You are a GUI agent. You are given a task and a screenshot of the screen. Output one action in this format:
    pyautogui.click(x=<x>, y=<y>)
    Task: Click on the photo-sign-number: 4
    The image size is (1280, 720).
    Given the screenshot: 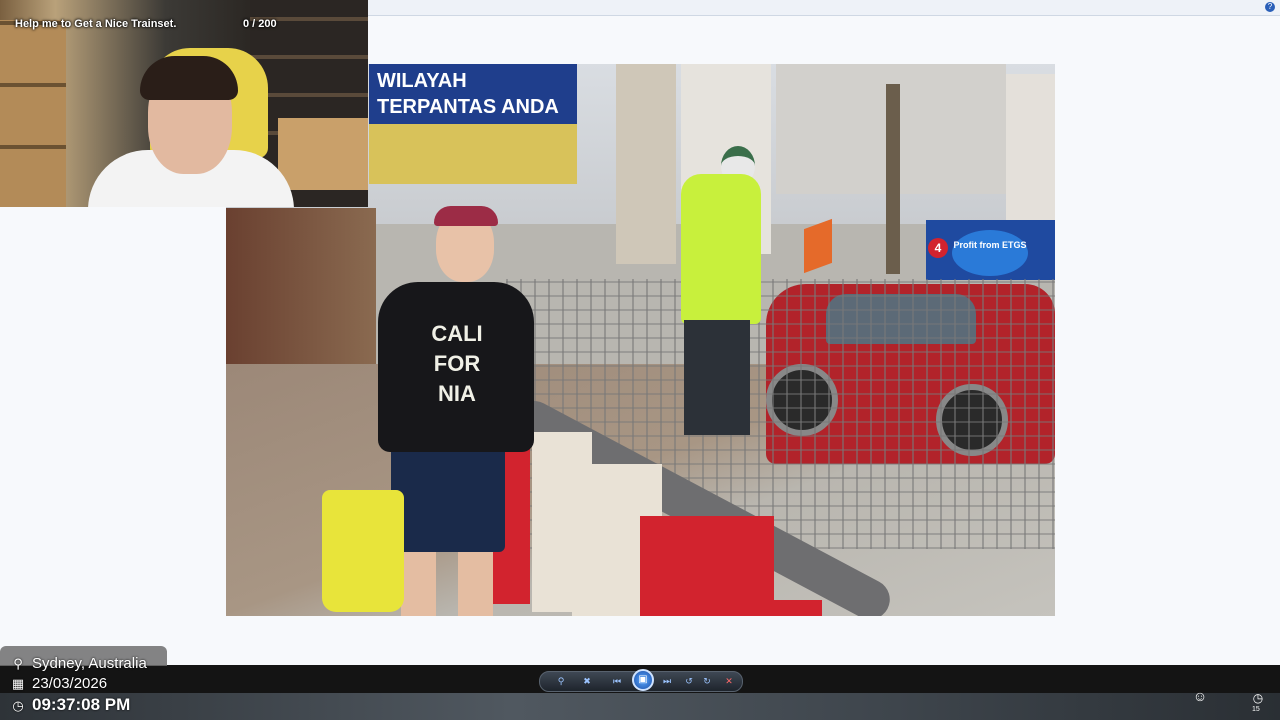 What is the action you would take?
    pyautogui.click(x=938, y=248)
    